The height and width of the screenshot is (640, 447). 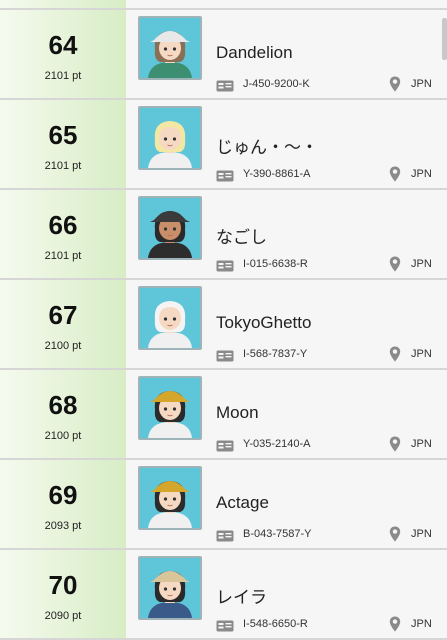 I want to click on points-value: 2090 pt, so click(x=63, y=616).